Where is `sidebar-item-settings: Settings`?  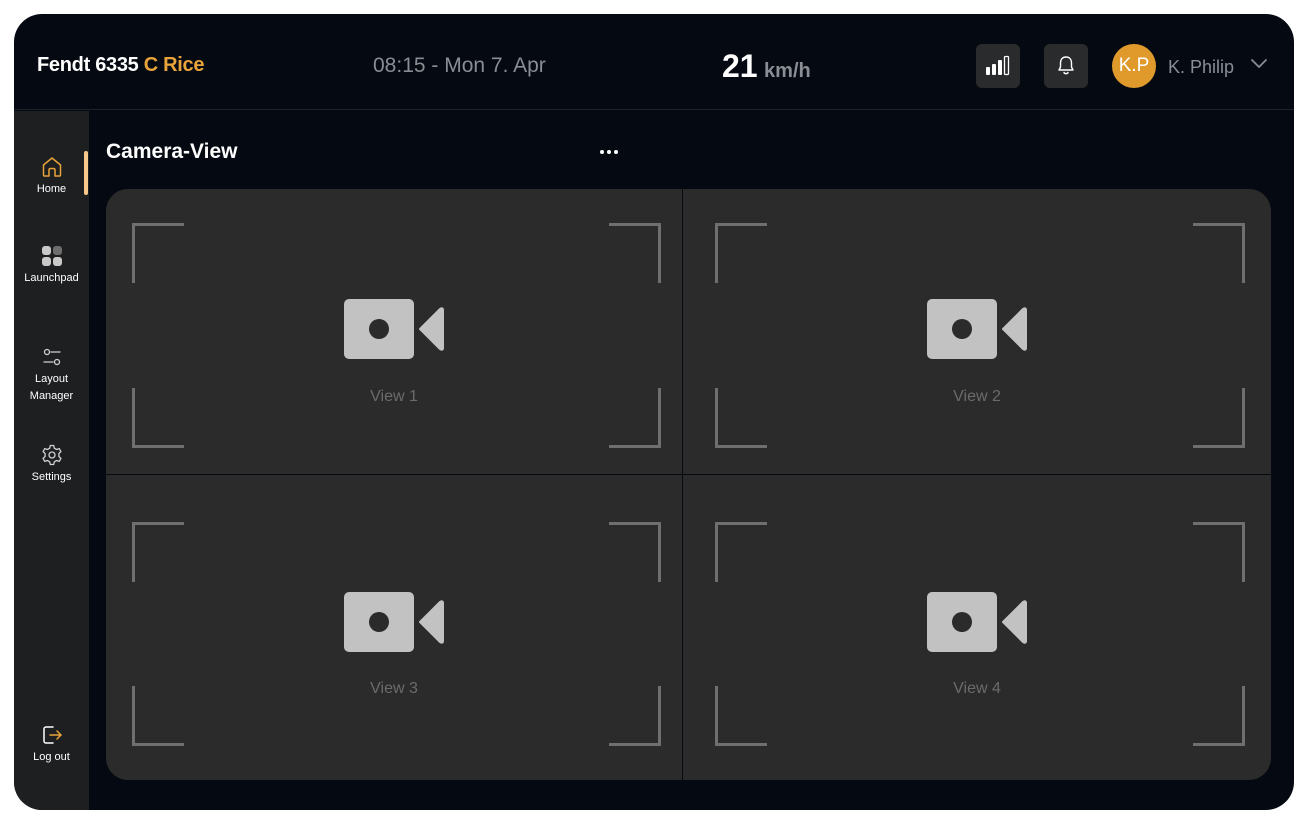
sidebar-item-settings: Settings is located at coordinates (51, 464).